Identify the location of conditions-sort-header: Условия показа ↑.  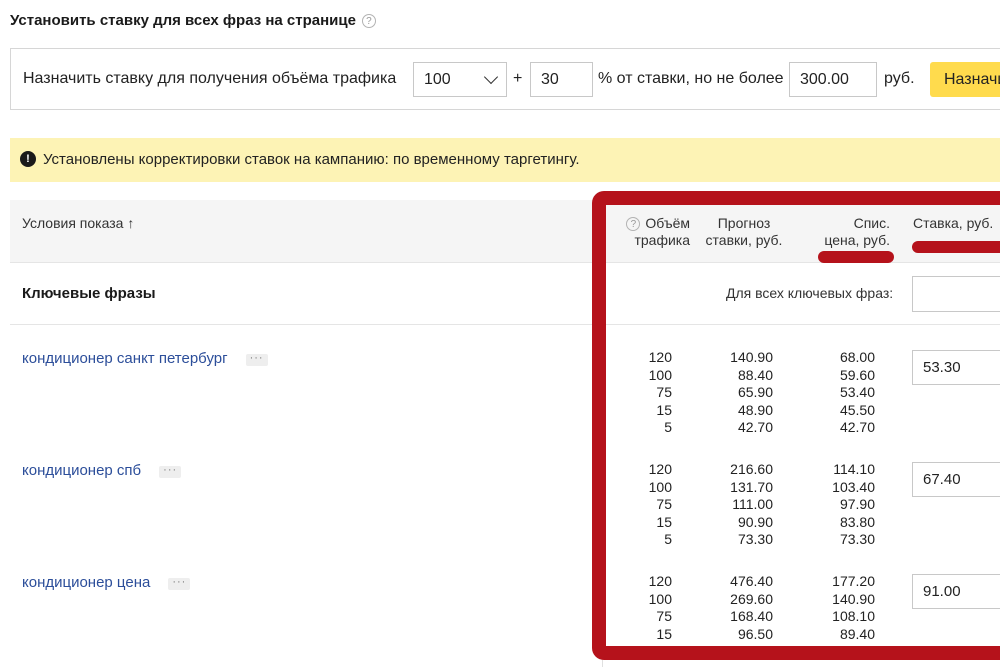
(78, 223).